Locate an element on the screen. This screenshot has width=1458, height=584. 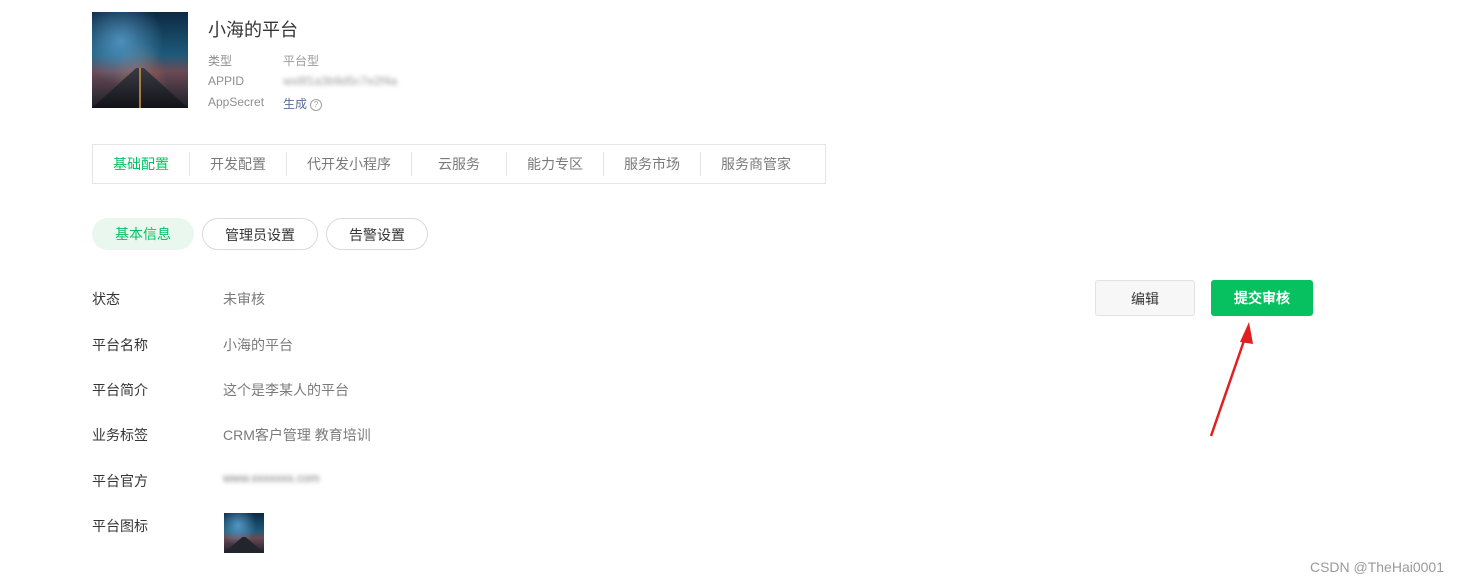
nav-basic-config: 基础配置 is located at coordinates (141, 164).